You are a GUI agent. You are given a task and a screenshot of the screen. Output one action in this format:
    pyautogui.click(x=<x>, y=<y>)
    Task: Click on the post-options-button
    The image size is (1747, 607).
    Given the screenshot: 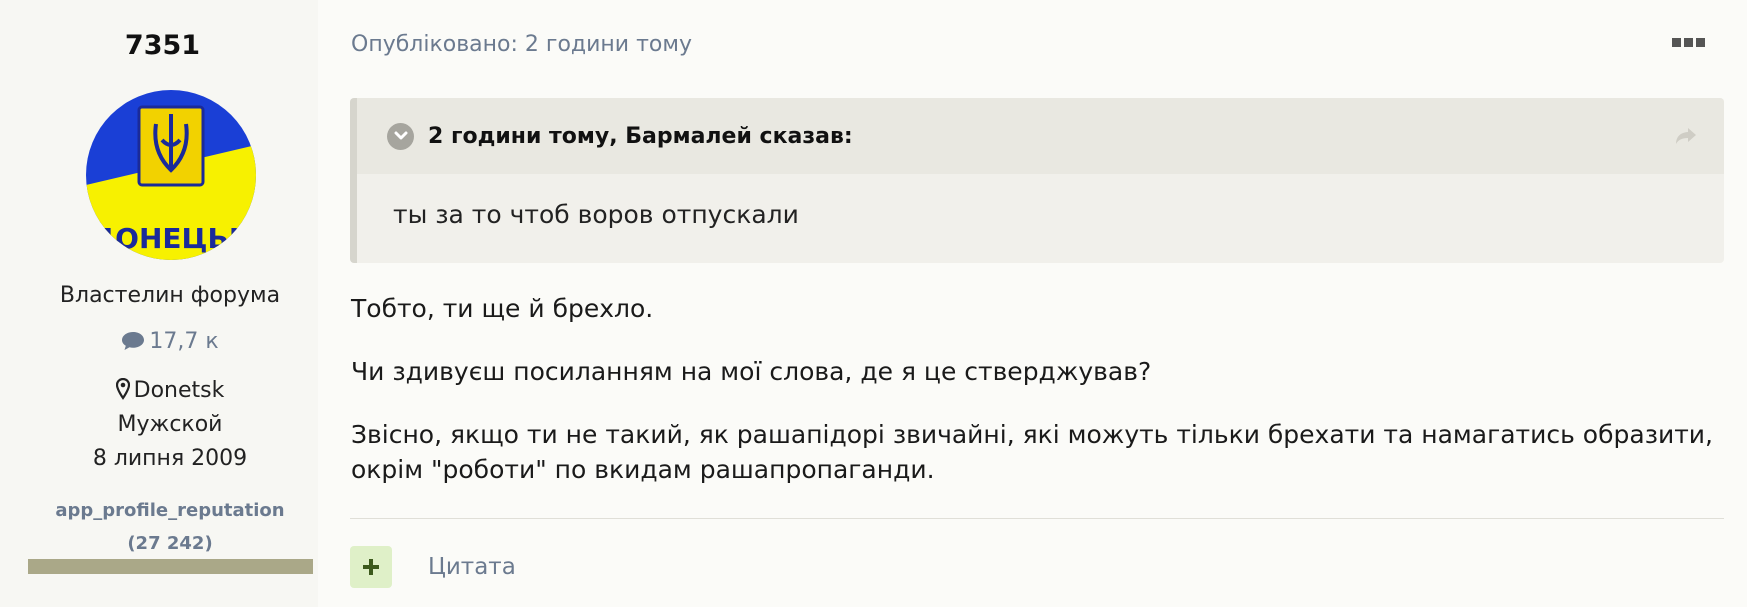 What is the action you would take?
    pyautogui.click(x=1689, y=44)
    